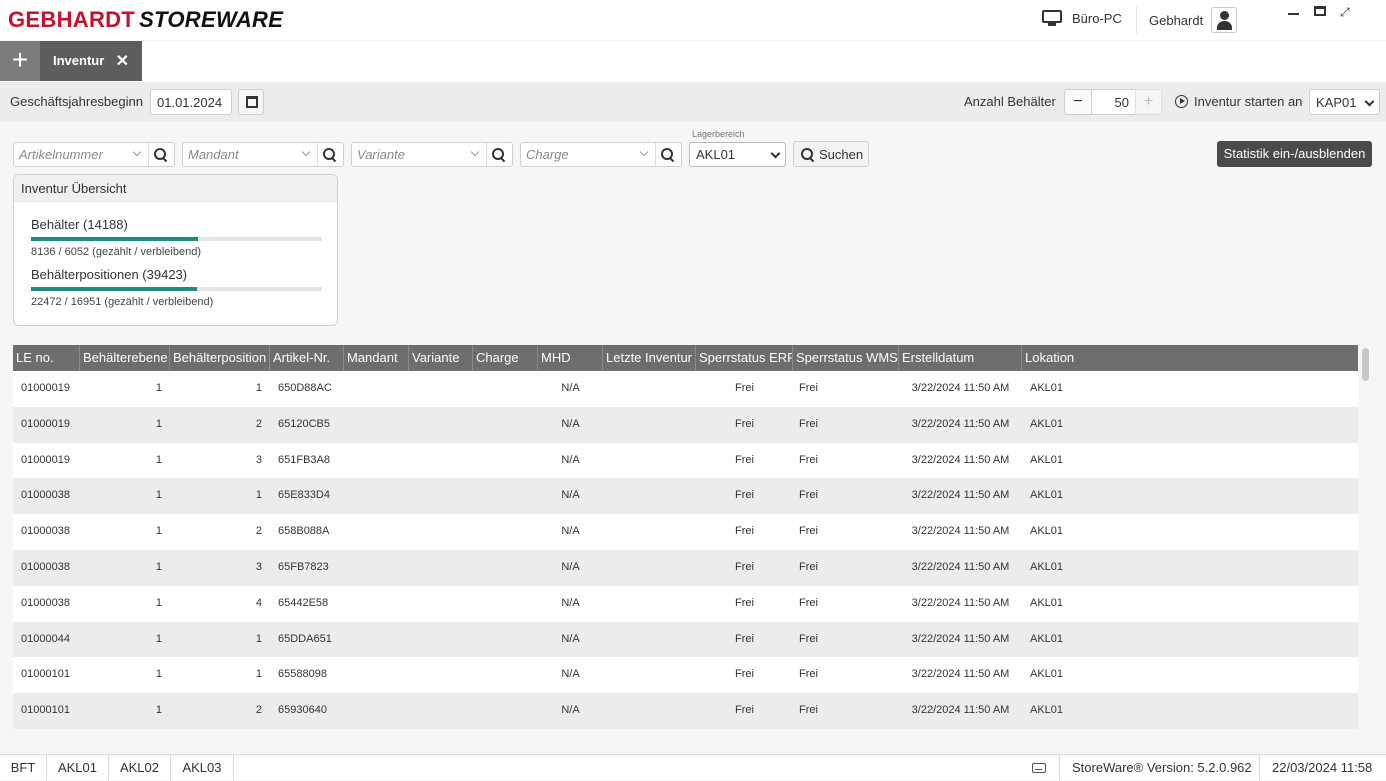  I want to click on minimize-icon, so click(1294, 12).